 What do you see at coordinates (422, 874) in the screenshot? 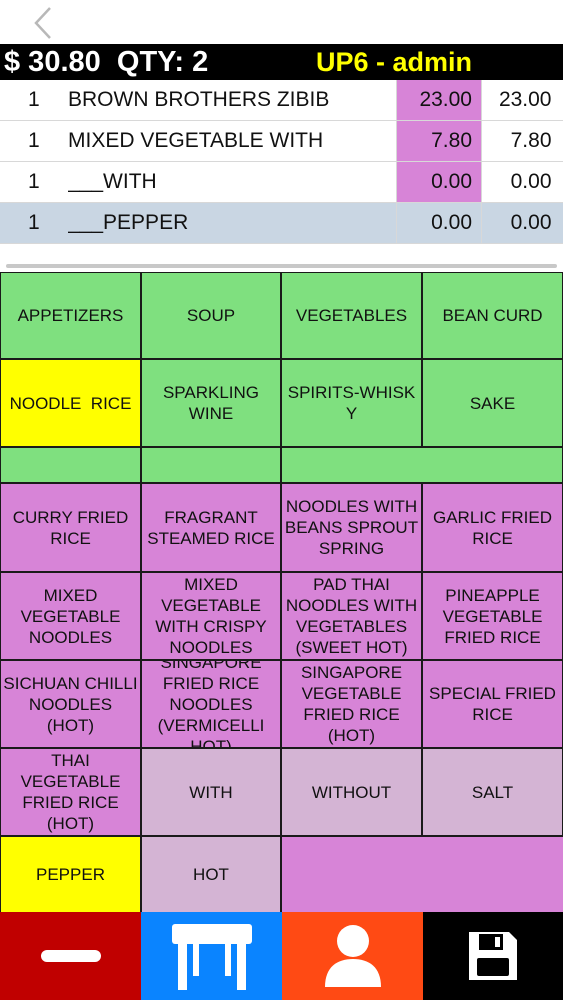
I see `empty-item-slot` at bounding box center [422, 874].